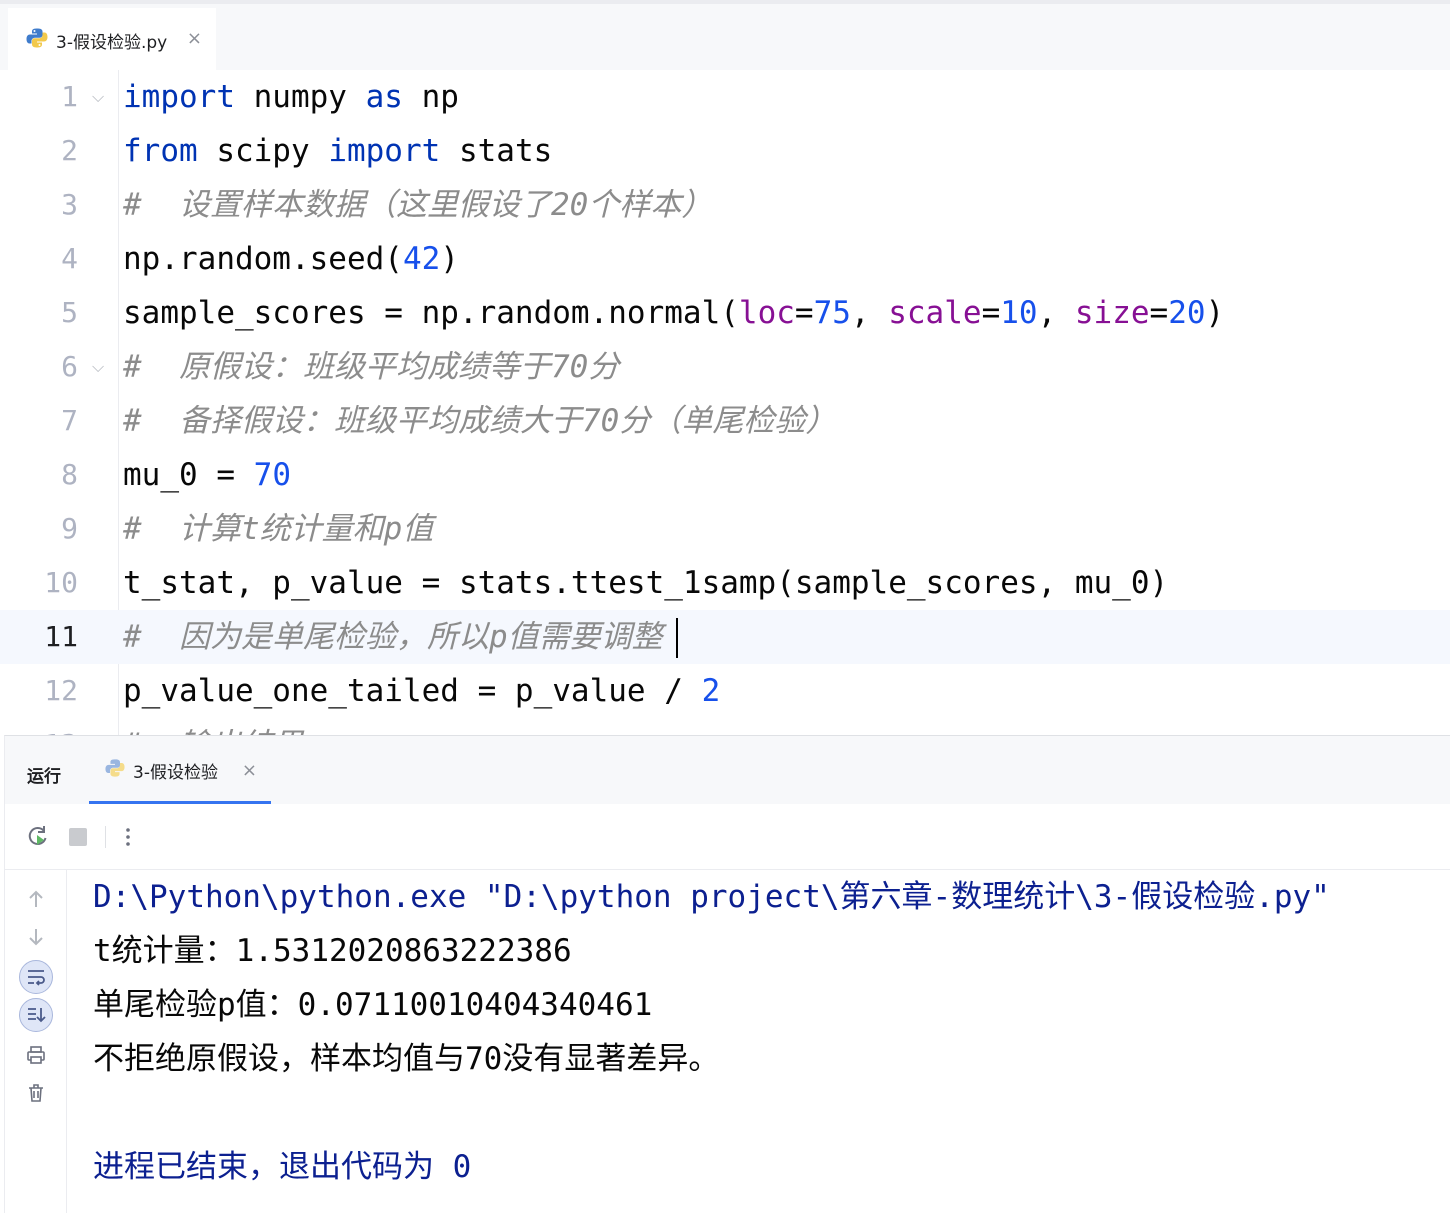 This screenshot has height=1213, width=1450. I want to click on editor-tab-bar: 3-假设检验.py ×, so click(725, 36).